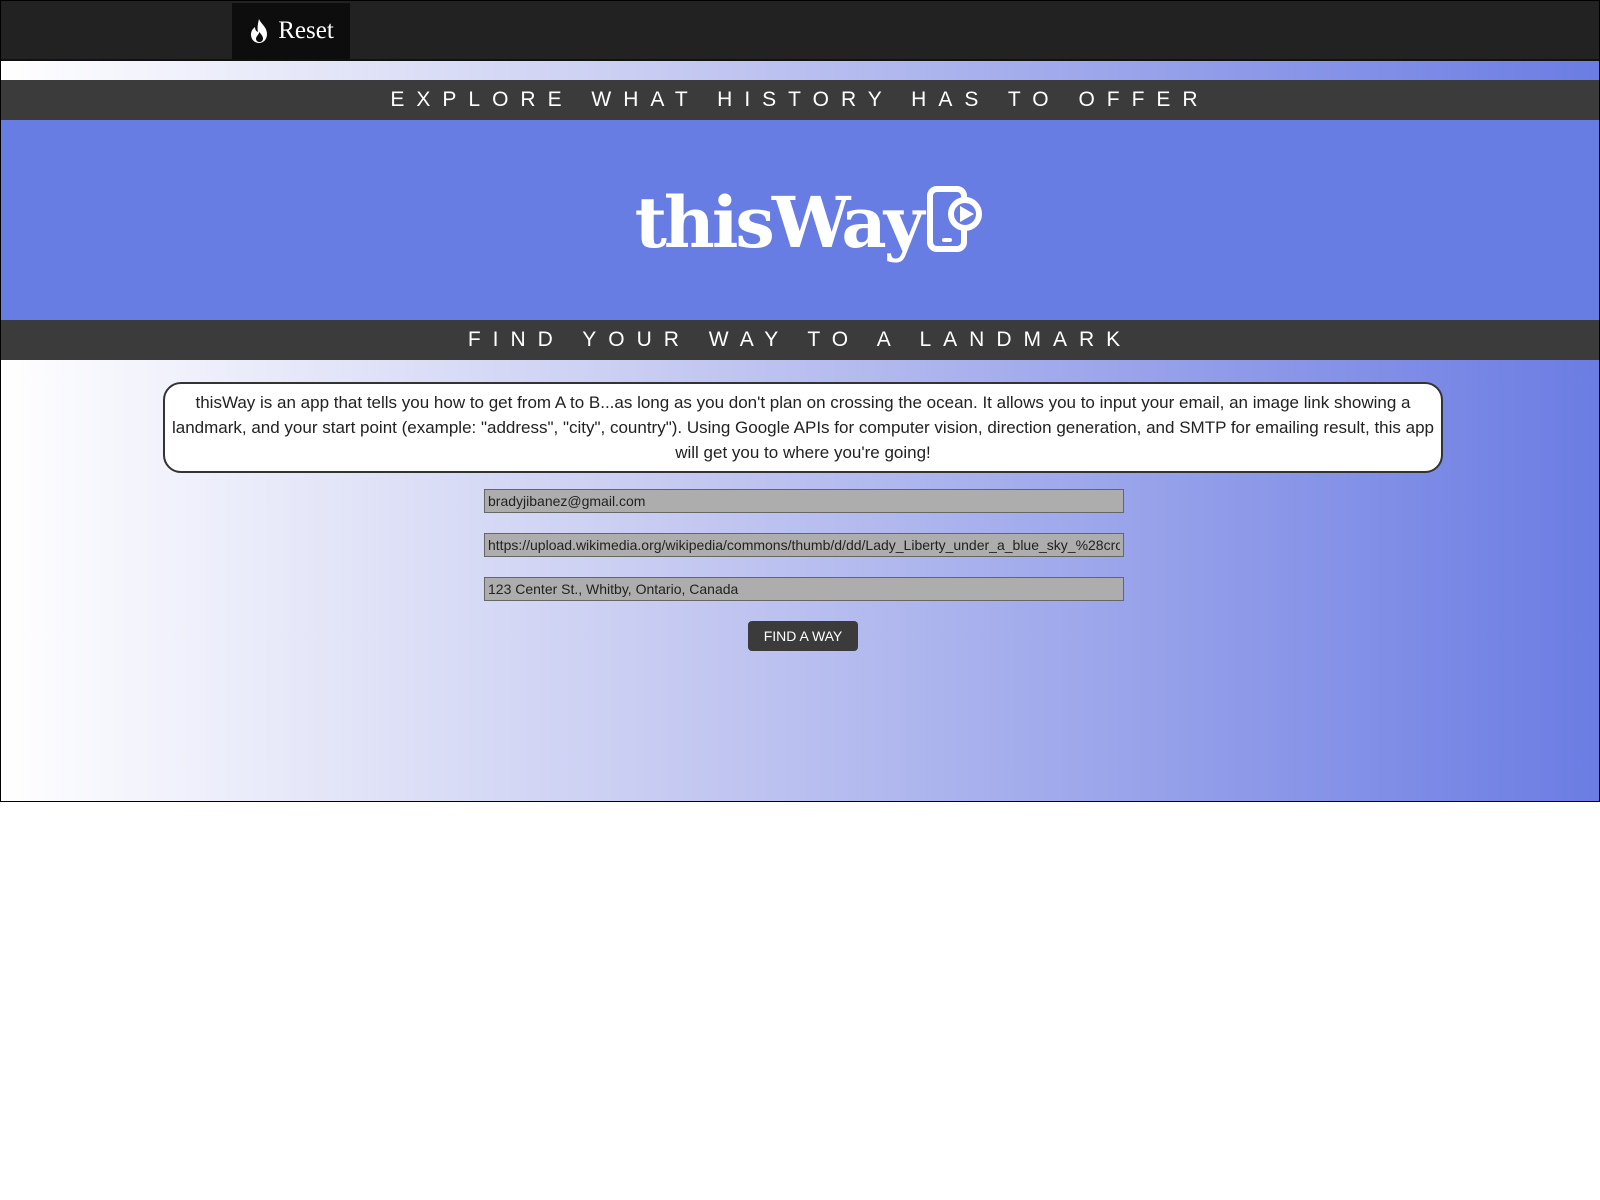 Image resolution: width=1600 pixels, height=1200 pixels. Describe the element at coordinates (804, 545) in the screenshot. I see `image-link-field` at that location.